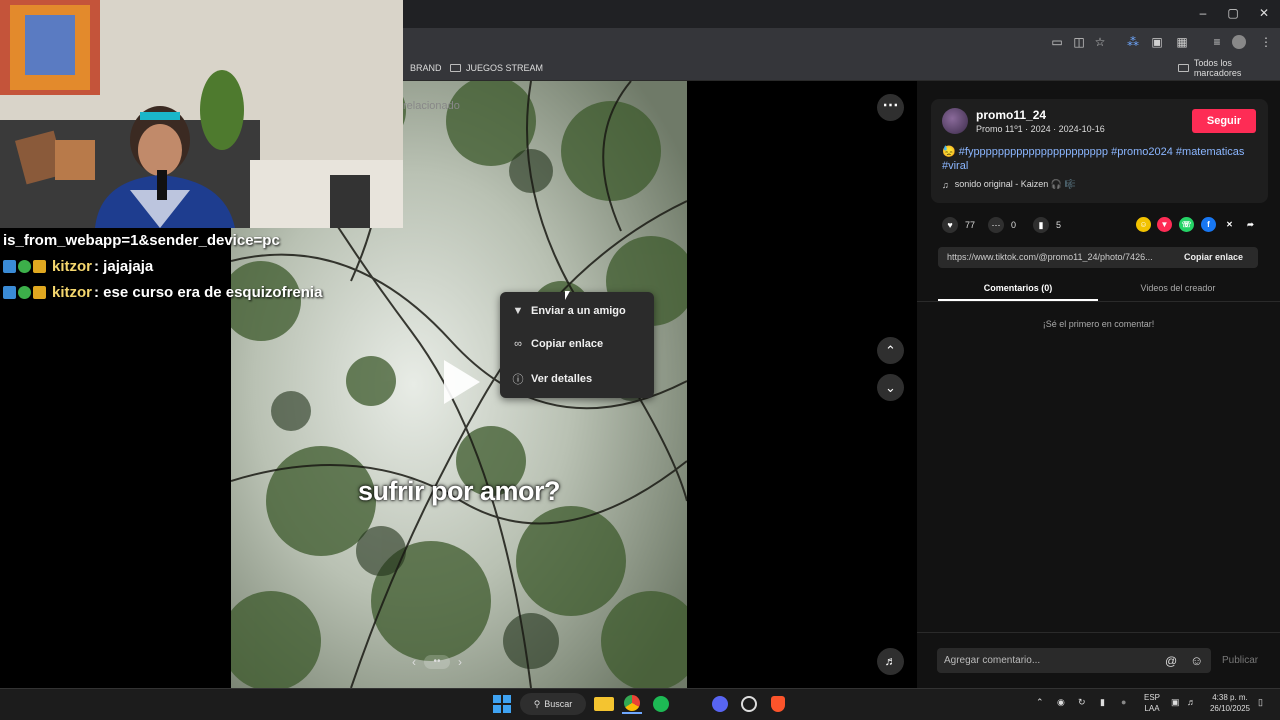 This screenshot has width=1280, height=720. I want to click on brave-icon, so click(778, 704).